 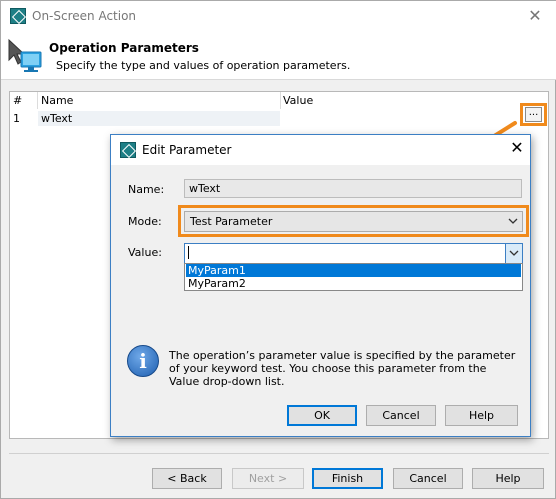 I want to click on text-caret, so click(x=188, y=252).